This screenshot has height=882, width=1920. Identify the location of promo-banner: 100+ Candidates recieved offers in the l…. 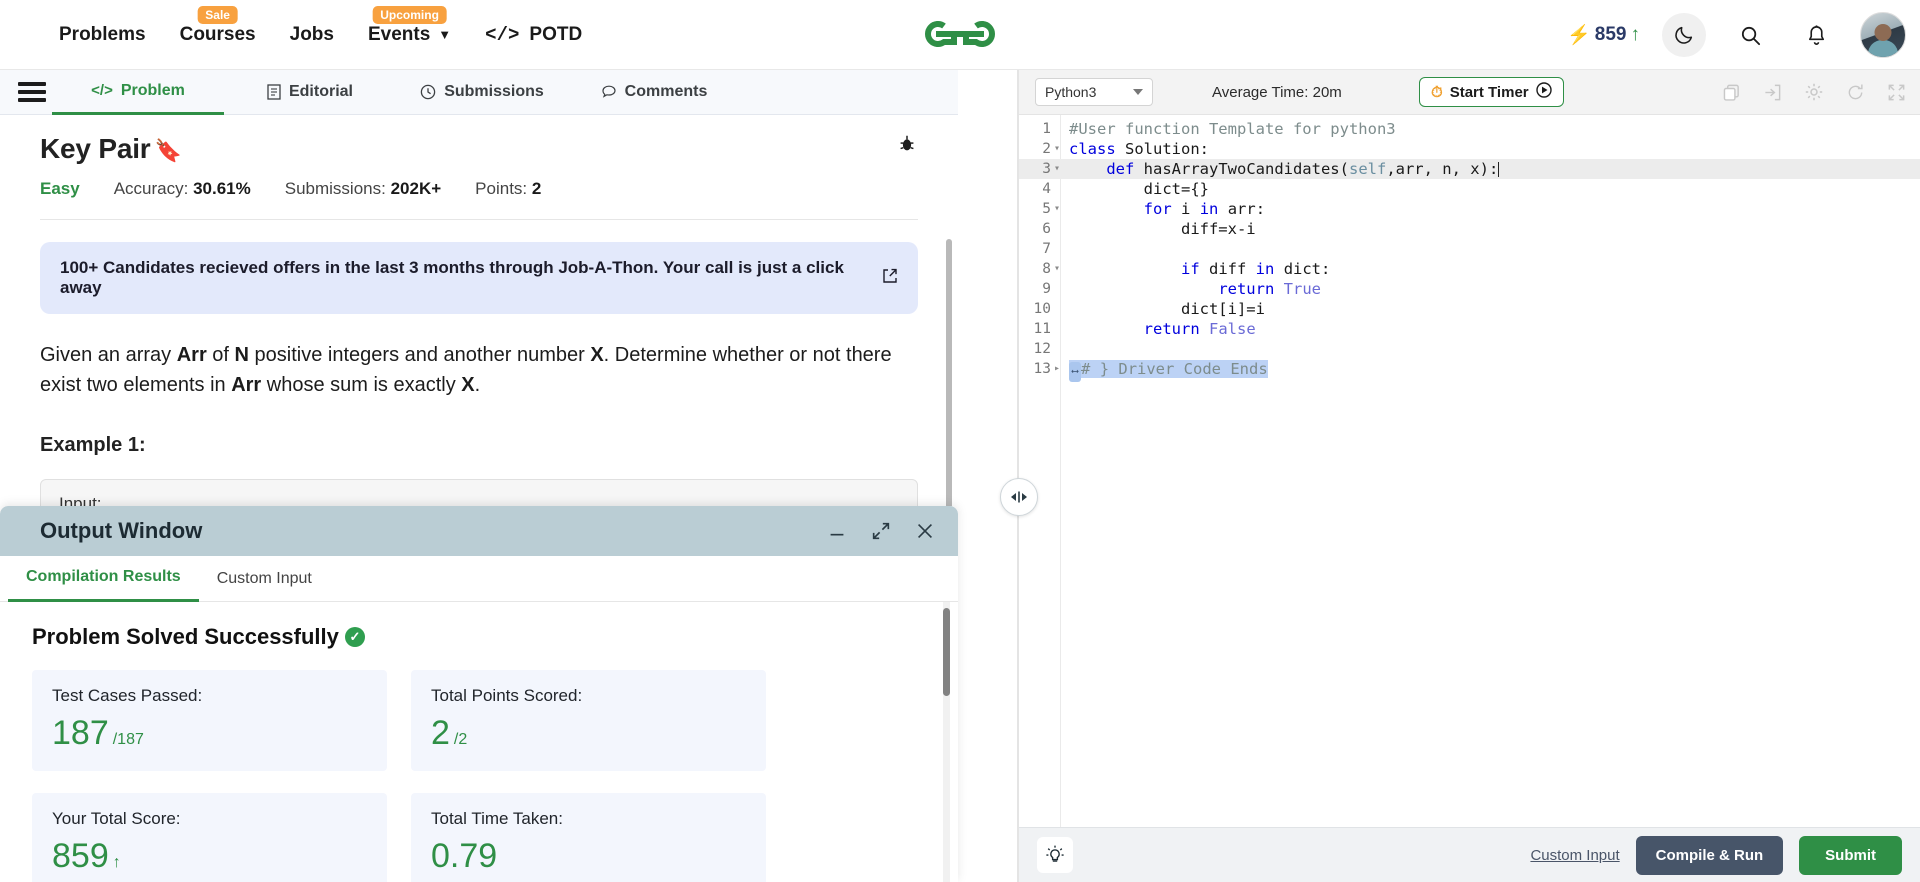
(479, 278).